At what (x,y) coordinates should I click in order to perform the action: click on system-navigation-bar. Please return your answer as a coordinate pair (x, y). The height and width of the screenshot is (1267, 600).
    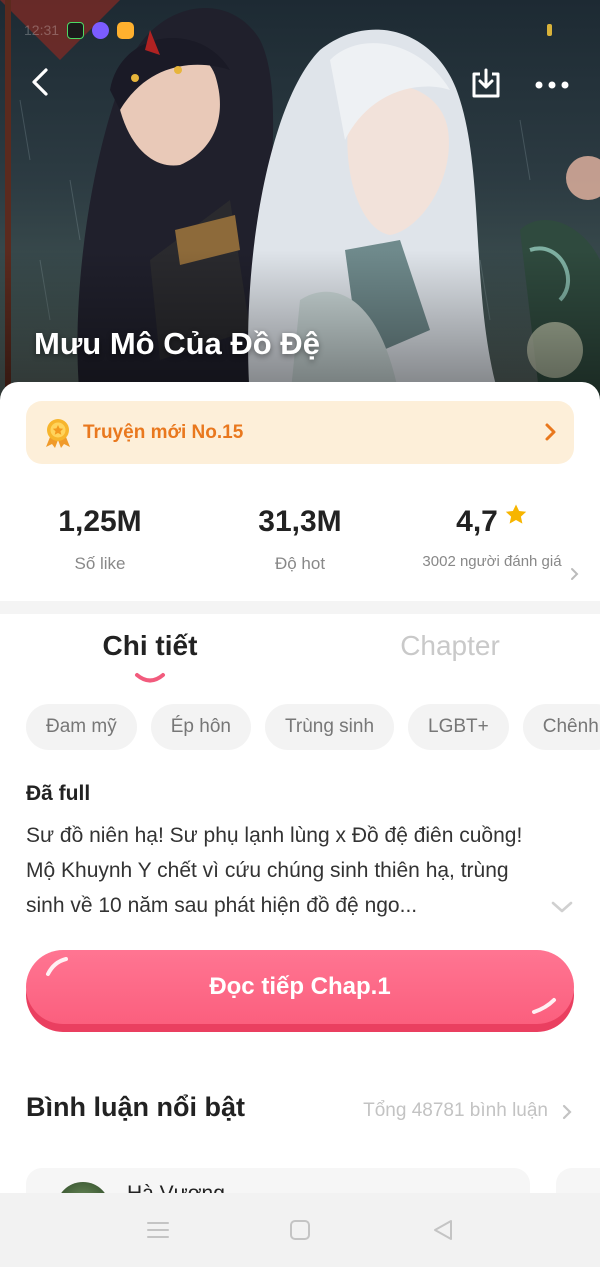
    Looking at the image, I should click on (300, 1230).